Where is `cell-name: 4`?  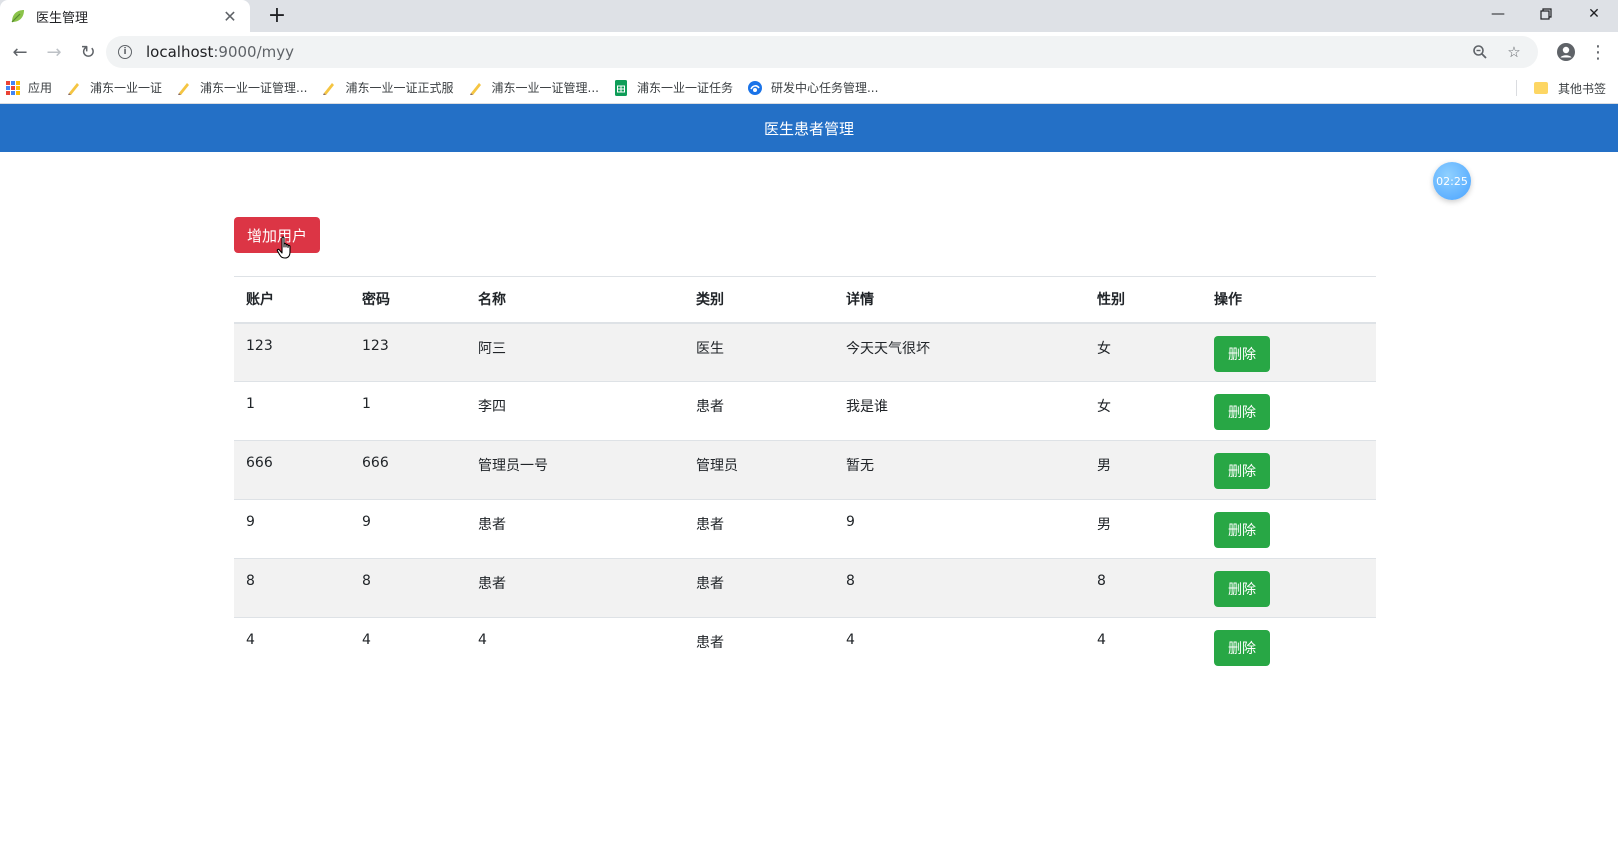
cell-name: 4 is located at coordinates (575, 647).